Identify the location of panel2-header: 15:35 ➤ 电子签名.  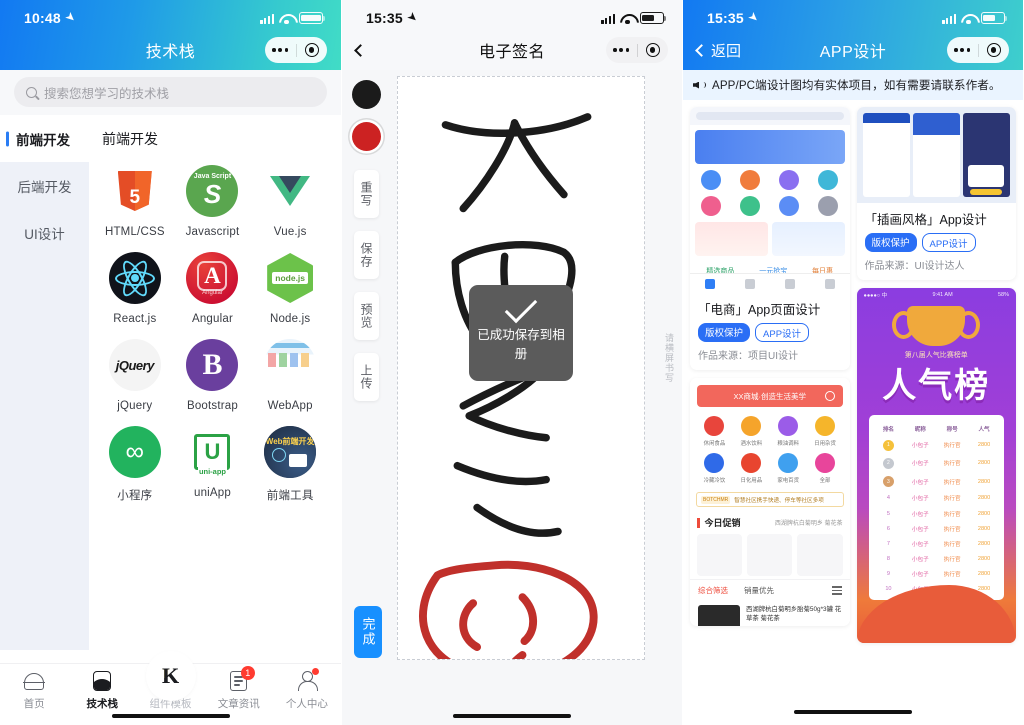
(512, 35).